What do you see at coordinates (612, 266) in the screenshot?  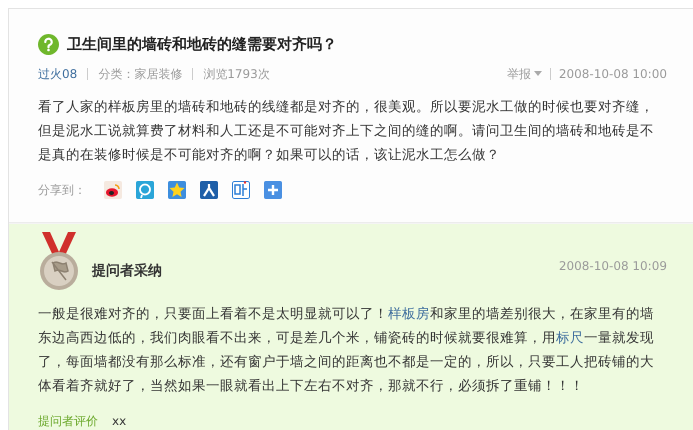 I see `answer-time: 2008-10-08 10:09` at bounding box center [612, 266].